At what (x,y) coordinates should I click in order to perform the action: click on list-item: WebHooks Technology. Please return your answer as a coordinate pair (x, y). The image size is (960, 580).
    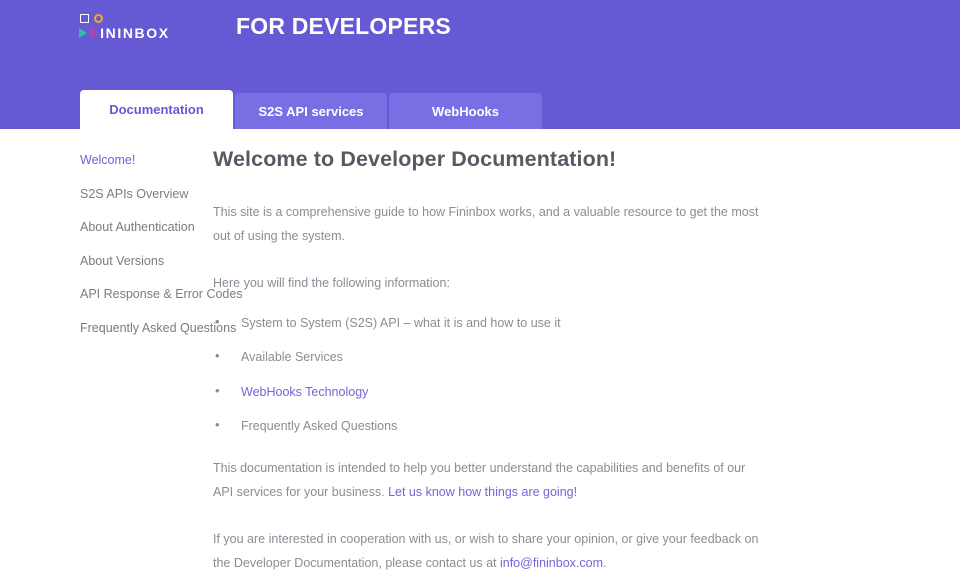
    Looking at the image, I should click on (488, 391).